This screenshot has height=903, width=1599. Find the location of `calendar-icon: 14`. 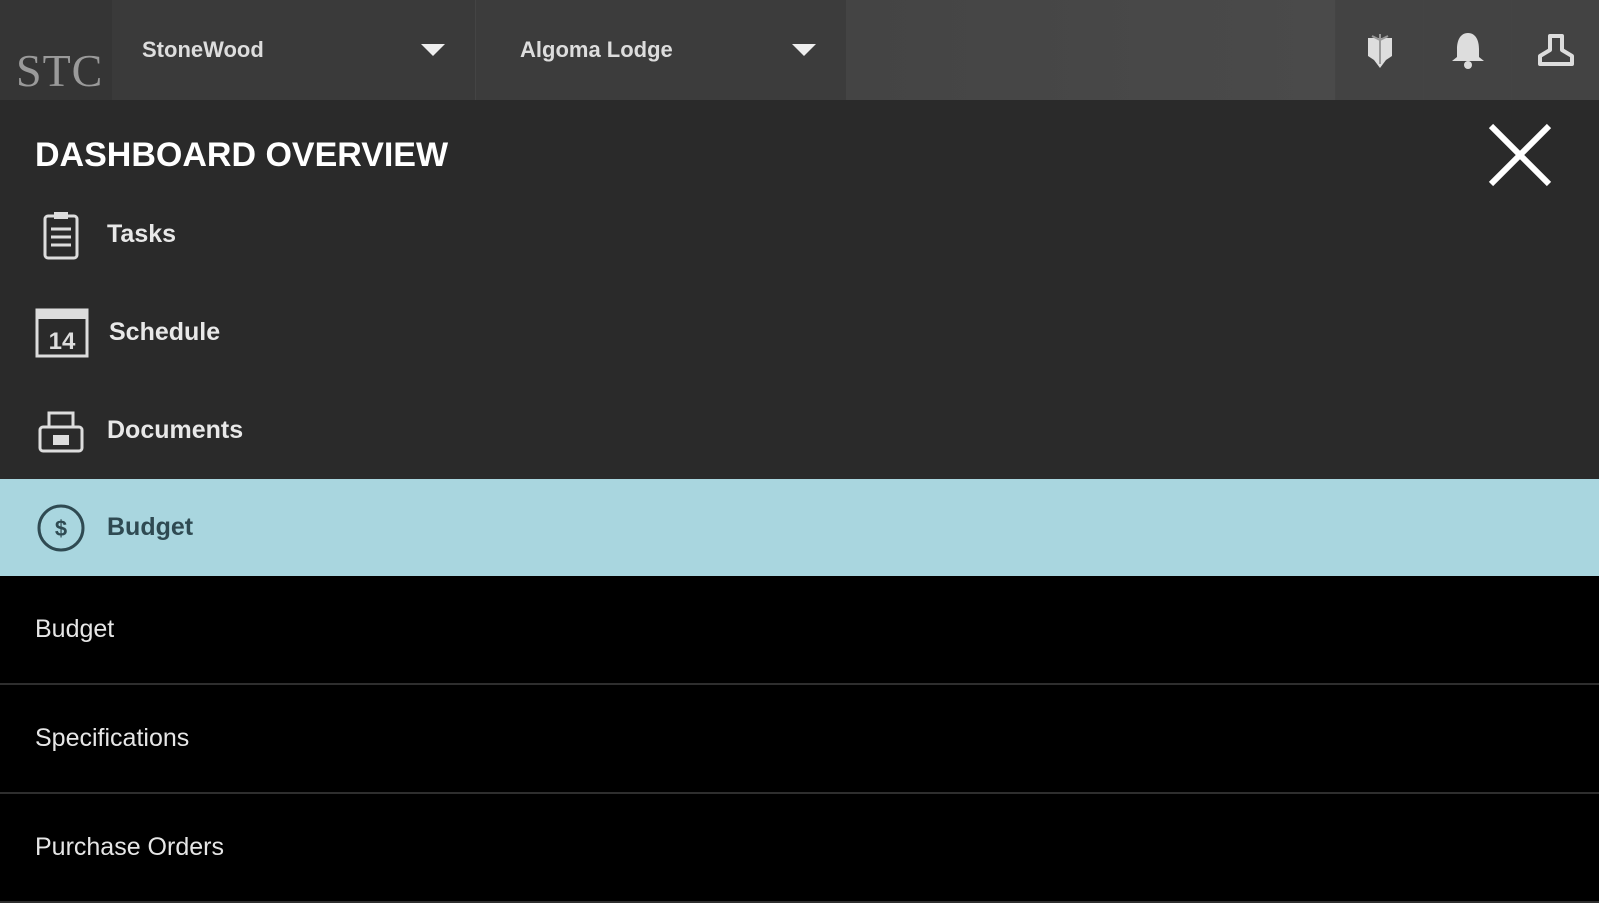

calendar-icon: 14 is located at coordinates (62, 332).